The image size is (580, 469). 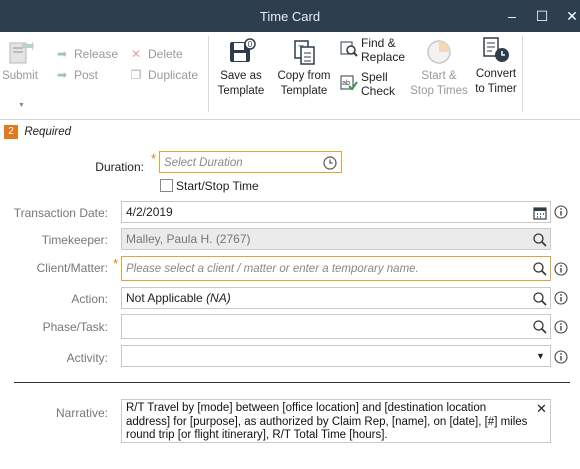 I want to click on duplicate-label: Duplicate, so click(x=173, y=75).